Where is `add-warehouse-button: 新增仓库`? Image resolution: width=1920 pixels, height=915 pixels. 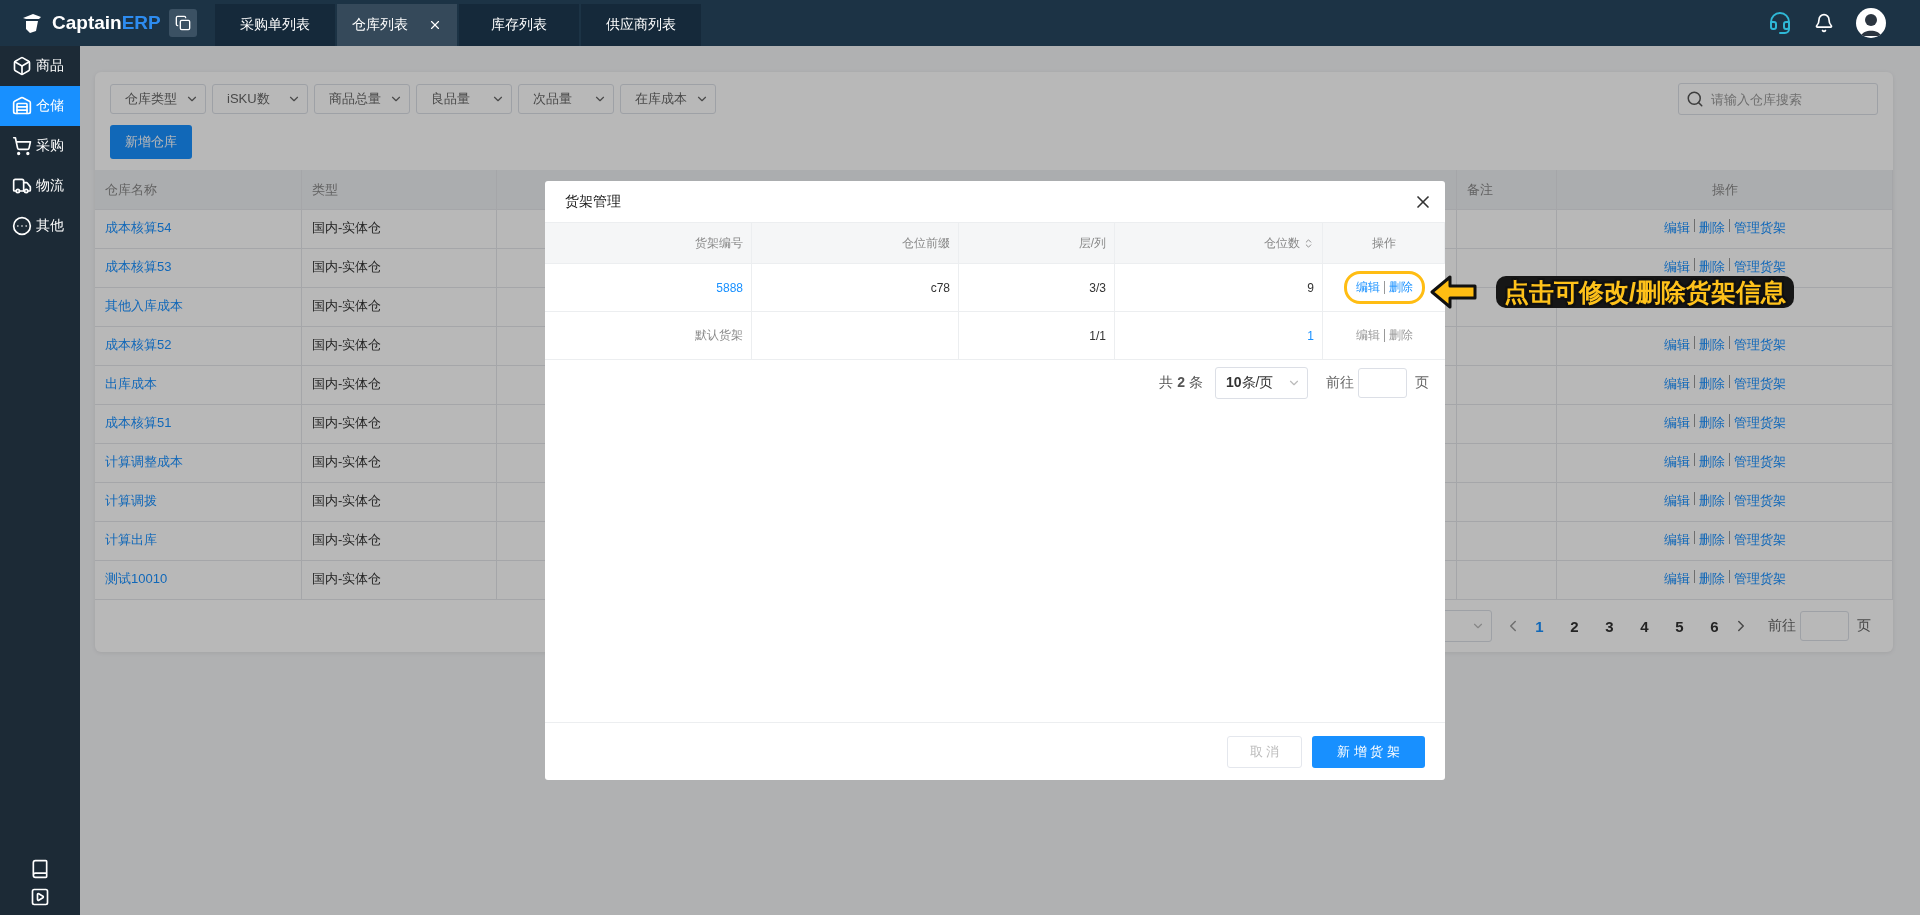
add-warehouse-button: 新增仓库 is located at coordinates (151, 142).